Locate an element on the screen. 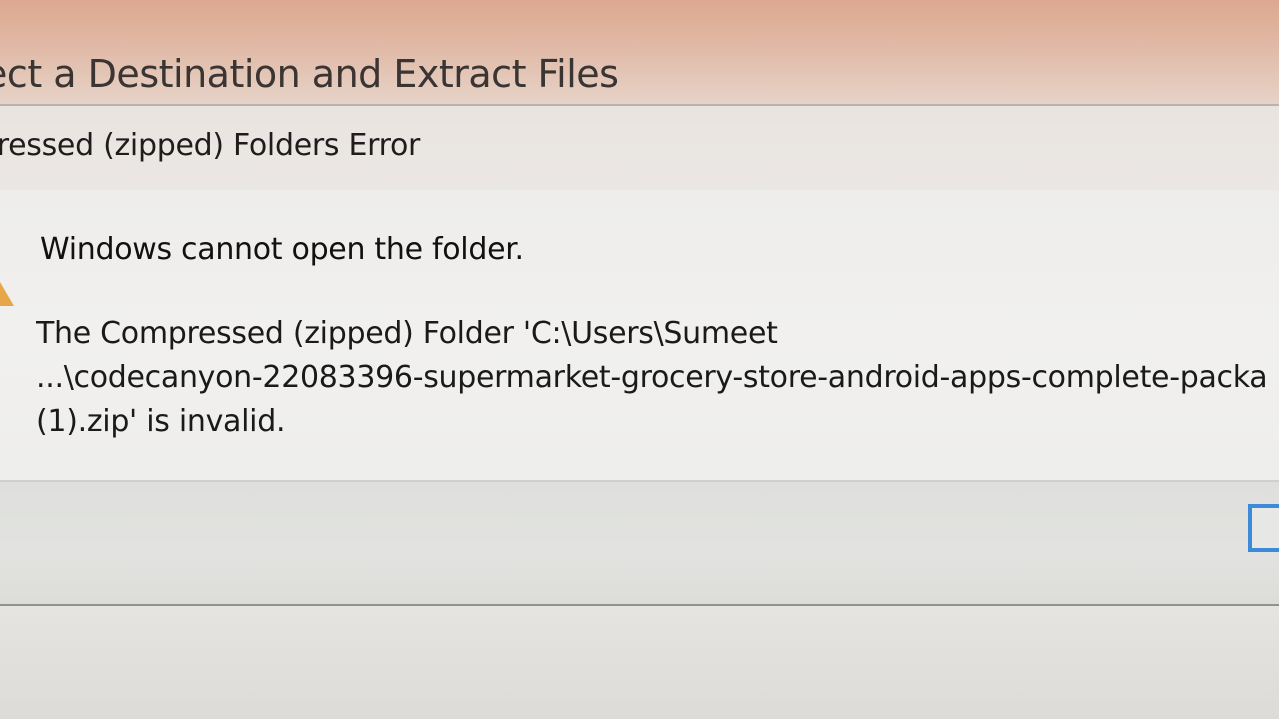 The width and height of the screenshot is (1279, 719). ok-button is located at coordinates (1263, 528).